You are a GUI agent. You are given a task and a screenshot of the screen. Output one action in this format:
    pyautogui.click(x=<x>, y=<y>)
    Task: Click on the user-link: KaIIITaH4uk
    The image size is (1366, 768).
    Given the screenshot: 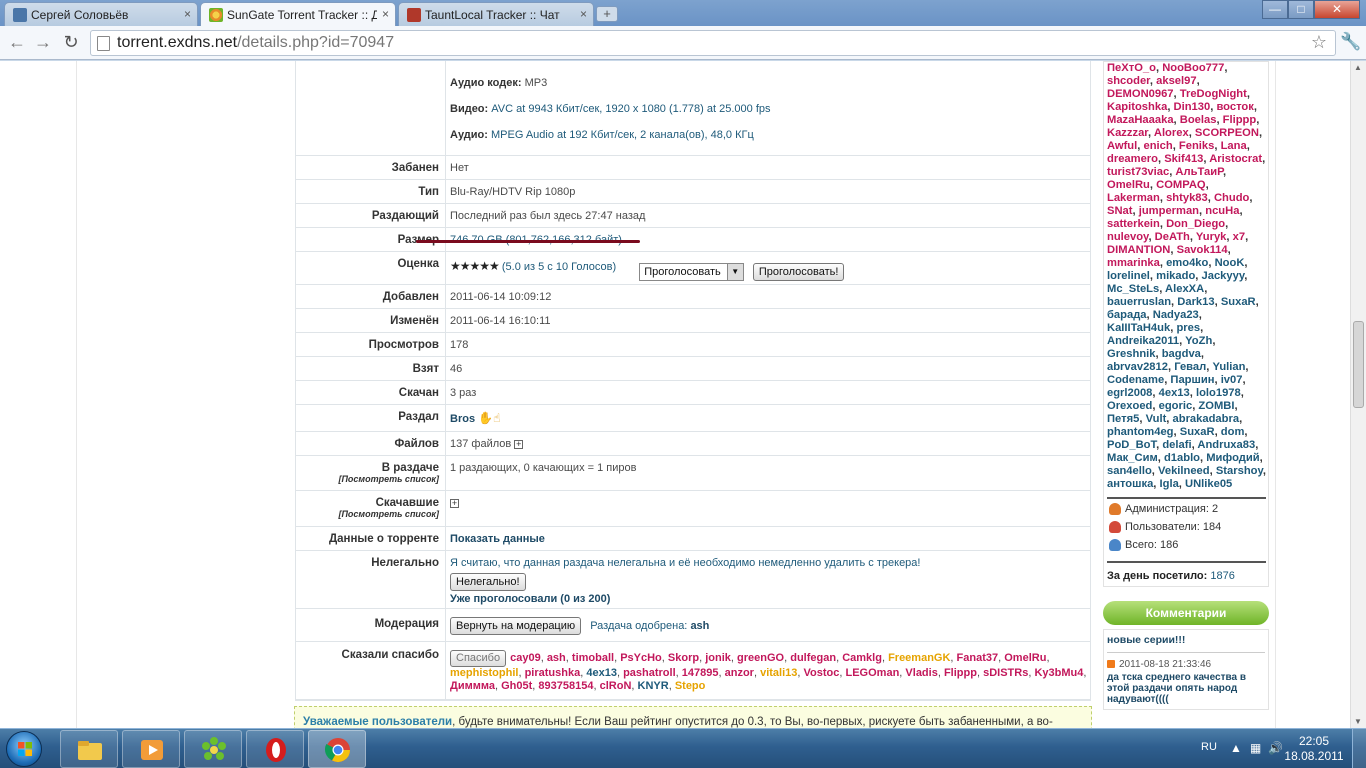 What is the action you would take?
    pyautogui.click(x=1138, y=328)
    